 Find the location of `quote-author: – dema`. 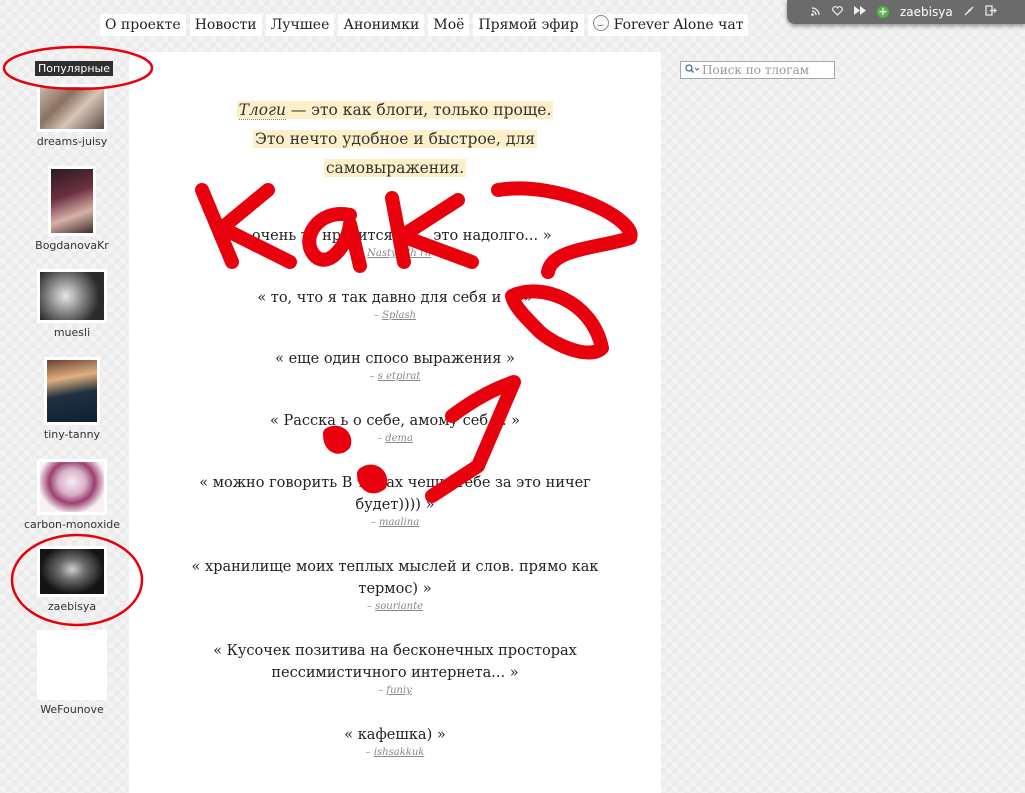

quote-author: – dema is located at coordinates (395, 438).